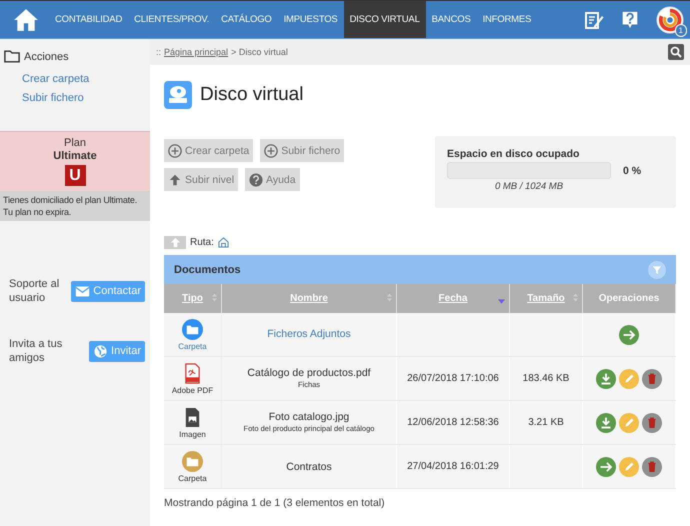  What do you see at coordinates (676, 52) in the screenshot?
I see `search-icon` at bounding box center [676, 52].